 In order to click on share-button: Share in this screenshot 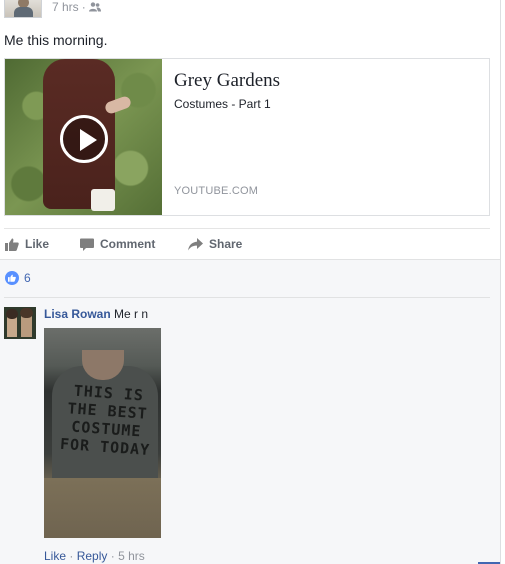, I will do `click(215, 244)`.